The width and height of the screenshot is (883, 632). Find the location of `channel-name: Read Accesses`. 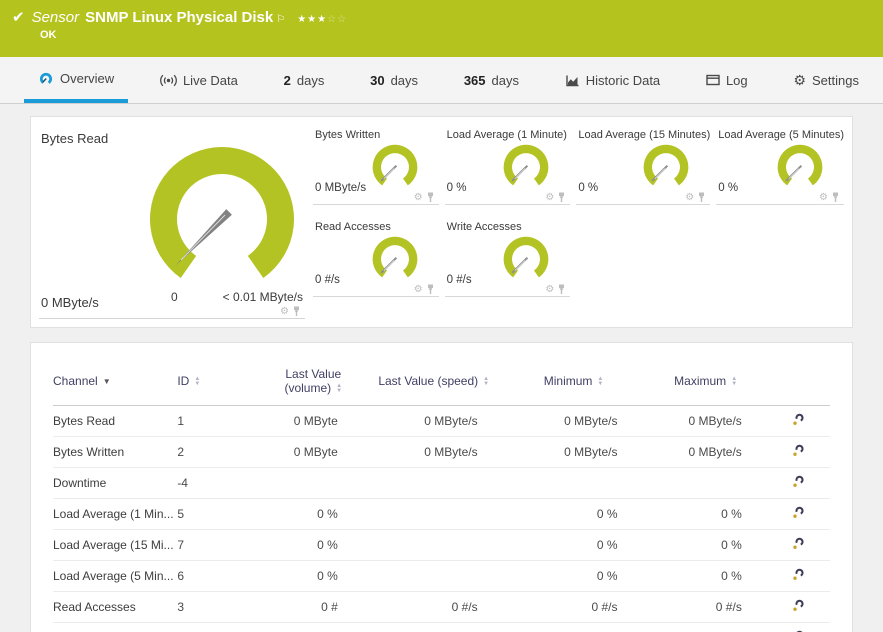

channel-name: Read Accesses is located at coordinates (115, 607).